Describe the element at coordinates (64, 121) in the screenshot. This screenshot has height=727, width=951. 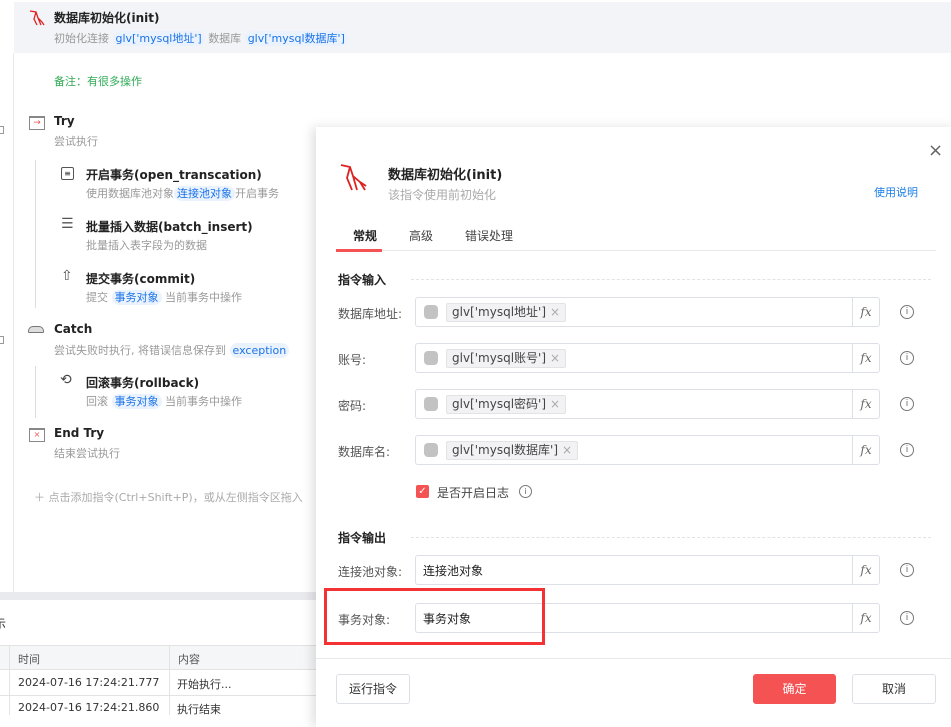
I see `step-title: Try` at that location.